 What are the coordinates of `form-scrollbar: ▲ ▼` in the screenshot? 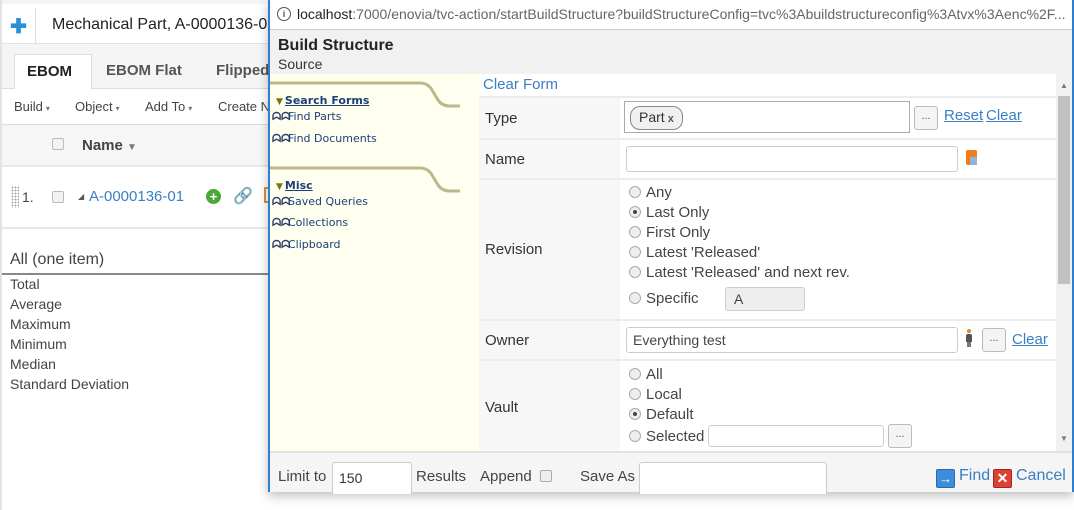 It's located at (1064, 262).